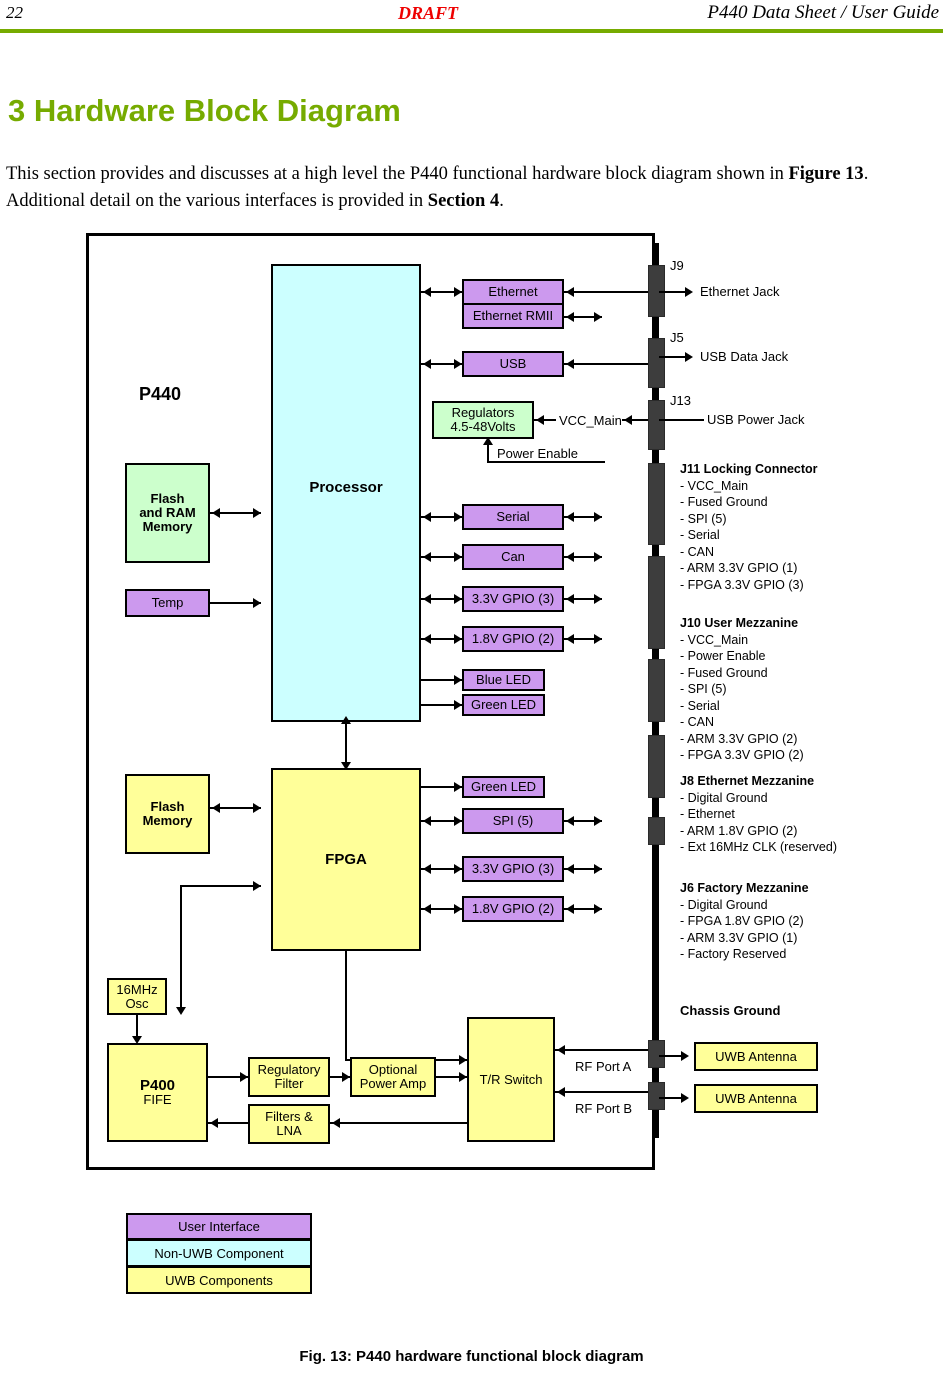  Describe the element at coordinates (681, 420) in the screenshot. I see `link-j13-usbpowerjack` at that location.